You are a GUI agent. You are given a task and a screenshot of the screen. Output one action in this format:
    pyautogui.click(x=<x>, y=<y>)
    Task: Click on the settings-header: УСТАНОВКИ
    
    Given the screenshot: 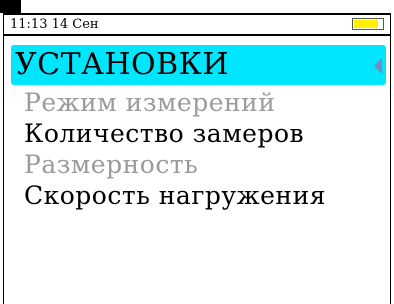 What is the action you would take?
    pyautogui.click(x=198, y=65)
    